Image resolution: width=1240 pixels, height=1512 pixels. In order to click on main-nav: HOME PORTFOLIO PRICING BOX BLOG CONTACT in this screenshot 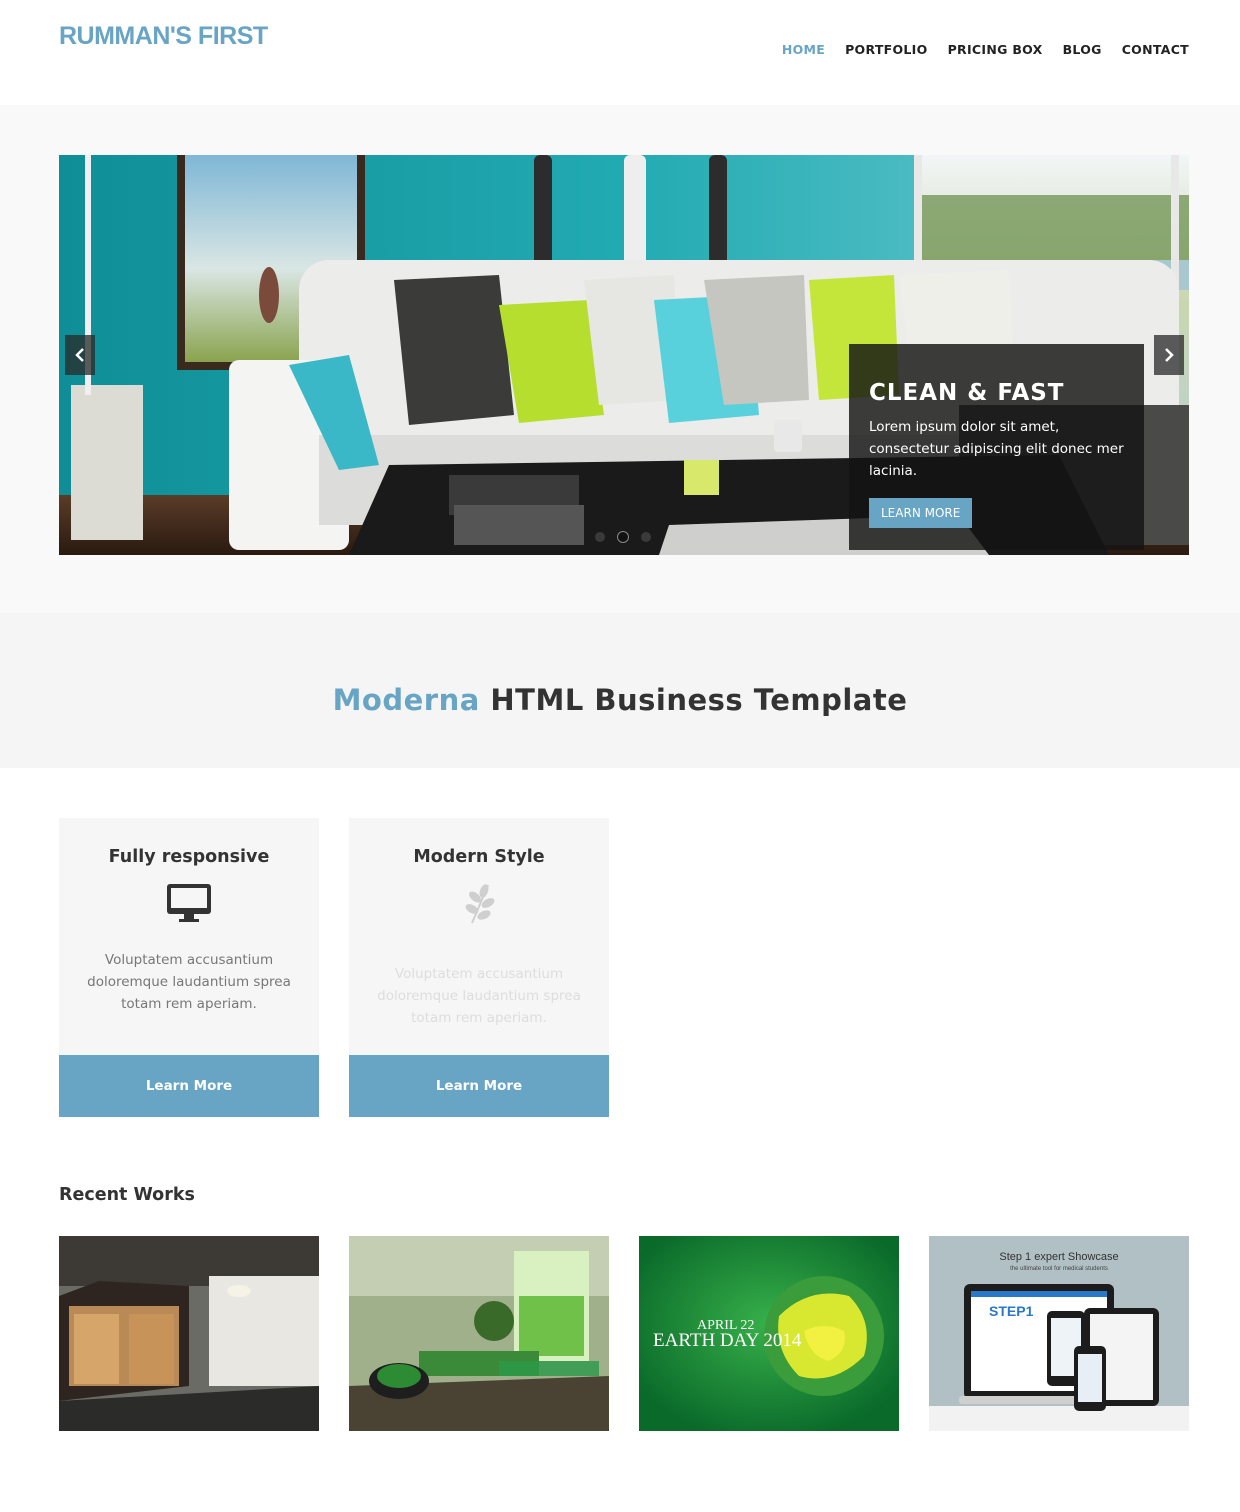, I will do `click(985, 49)`.